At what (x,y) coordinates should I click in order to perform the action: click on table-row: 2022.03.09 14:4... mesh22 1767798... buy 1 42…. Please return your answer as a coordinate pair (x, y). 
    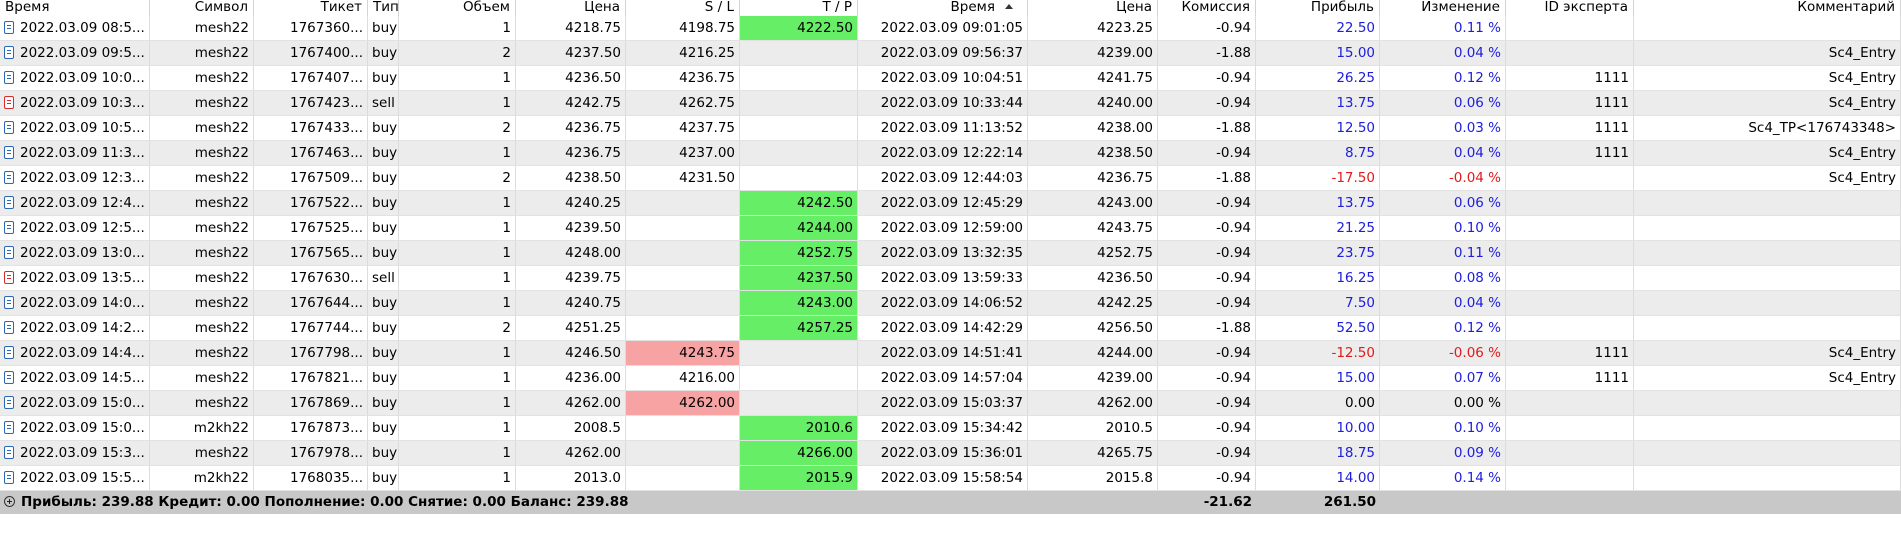
    Looking at the image, I should click on (950, 353).